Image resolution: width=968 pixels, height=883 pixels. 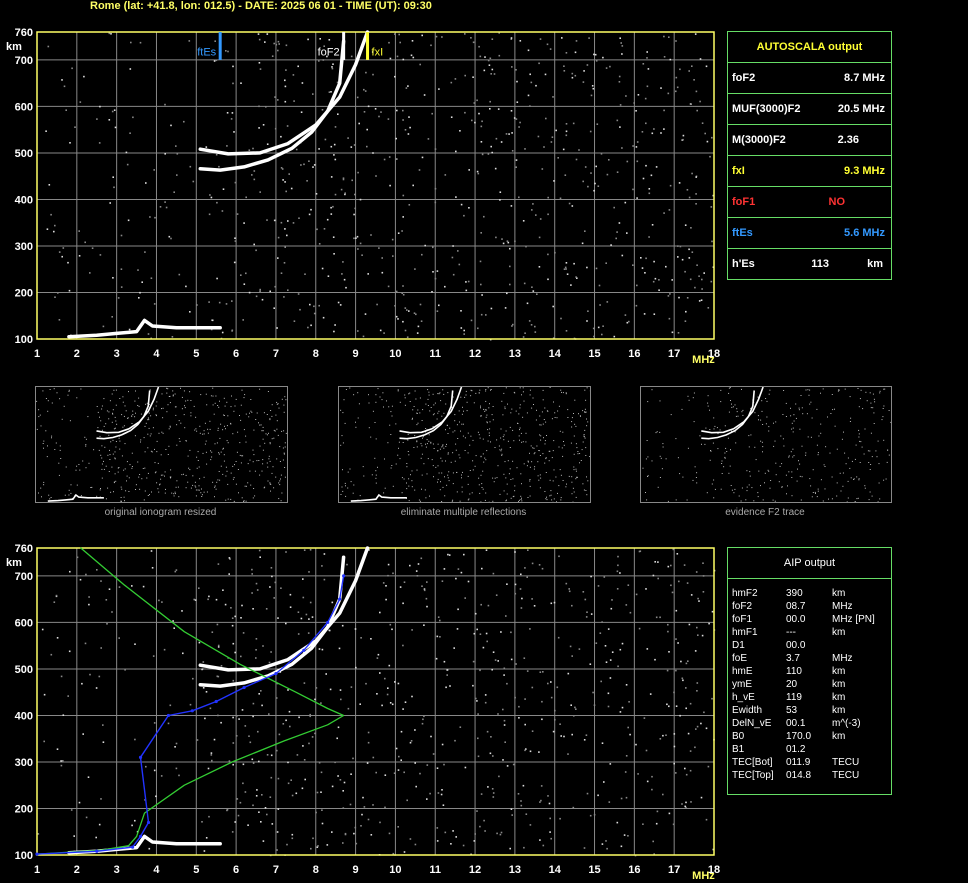 What do you see at coordinates (864, 171) in the screenshot?
I see `autoscala-value: 9.3 MHz` at bounding box center [864, 171].